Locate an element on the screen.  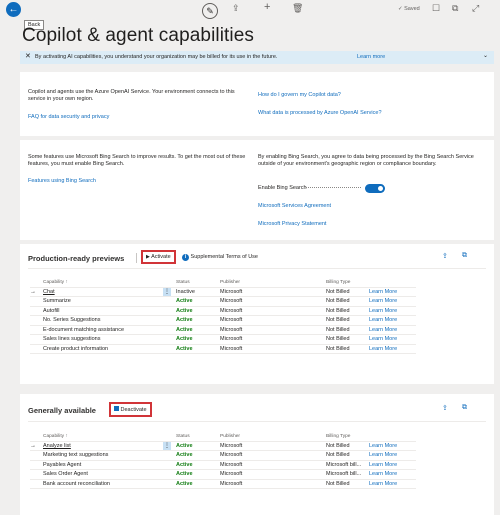
production-section-title: Production-ready previews is located at coordinates (76, 258).